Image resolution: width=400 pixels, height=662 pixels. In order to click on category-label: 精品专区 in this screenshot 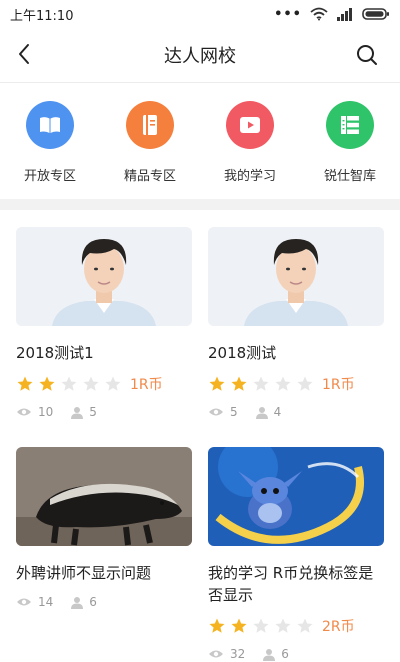, I will do `click(149, 176)`.